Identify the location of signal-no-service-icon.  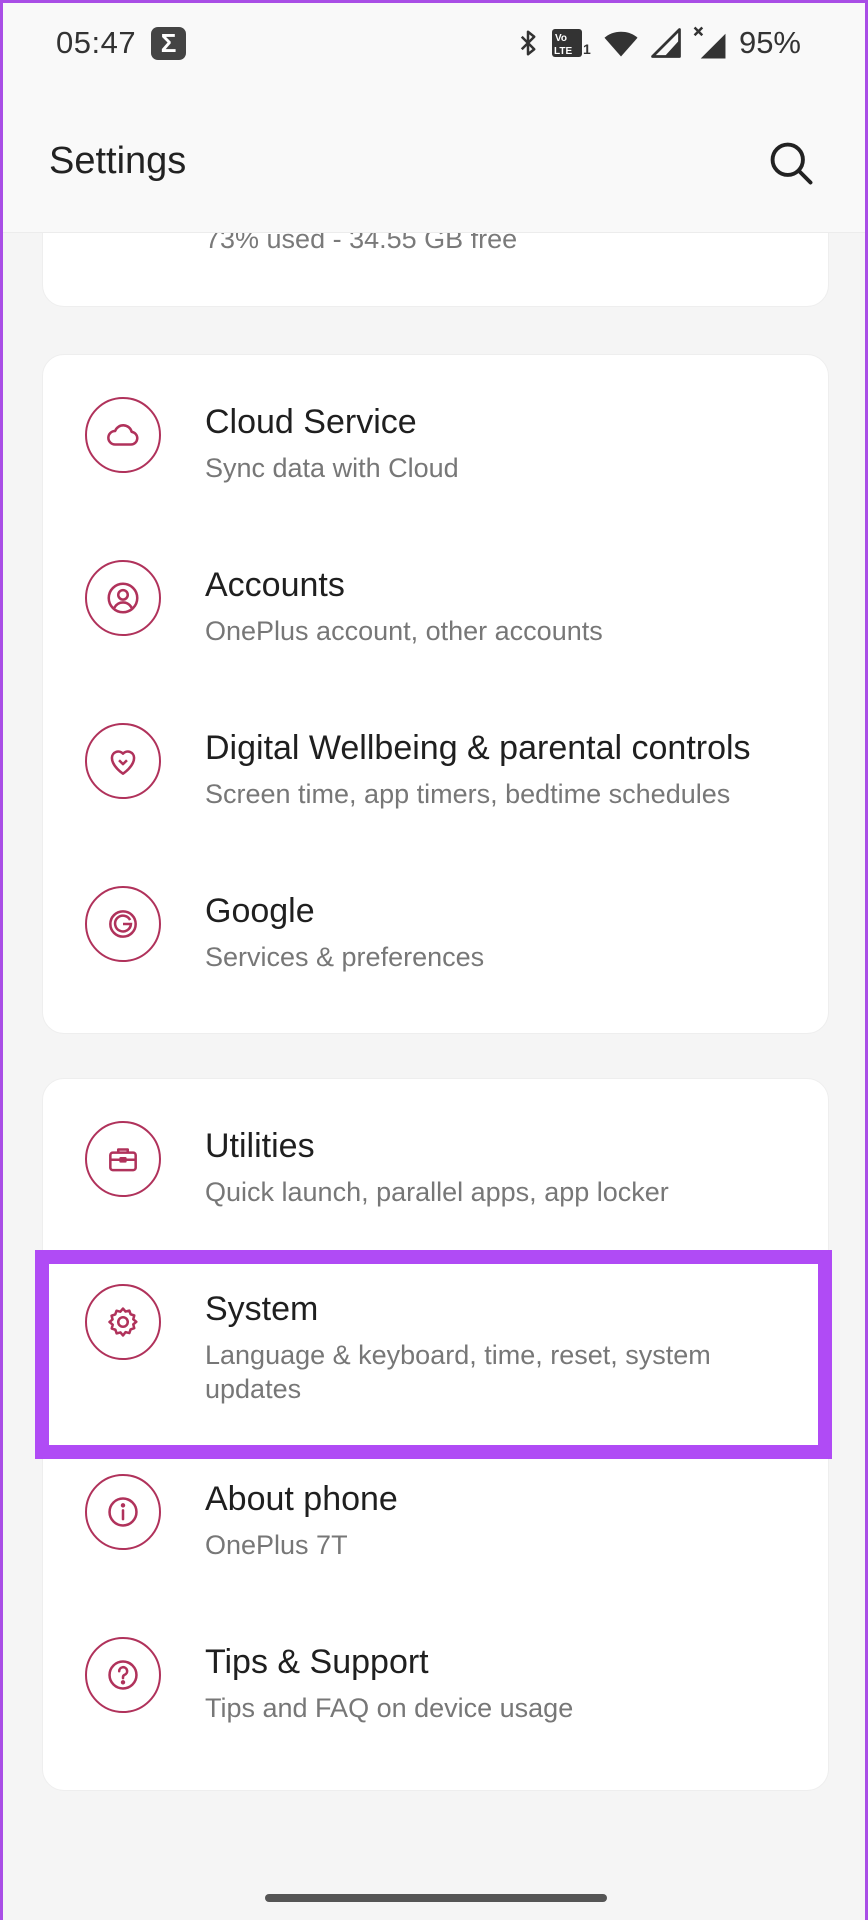
(710, 43).